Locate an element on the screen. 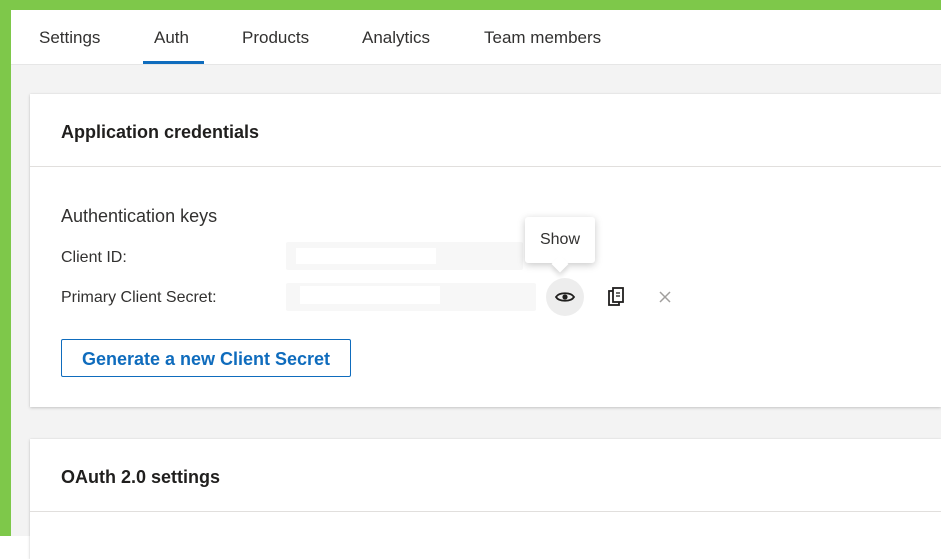  card-header: Application credentials is located at coordinates (485, 130).